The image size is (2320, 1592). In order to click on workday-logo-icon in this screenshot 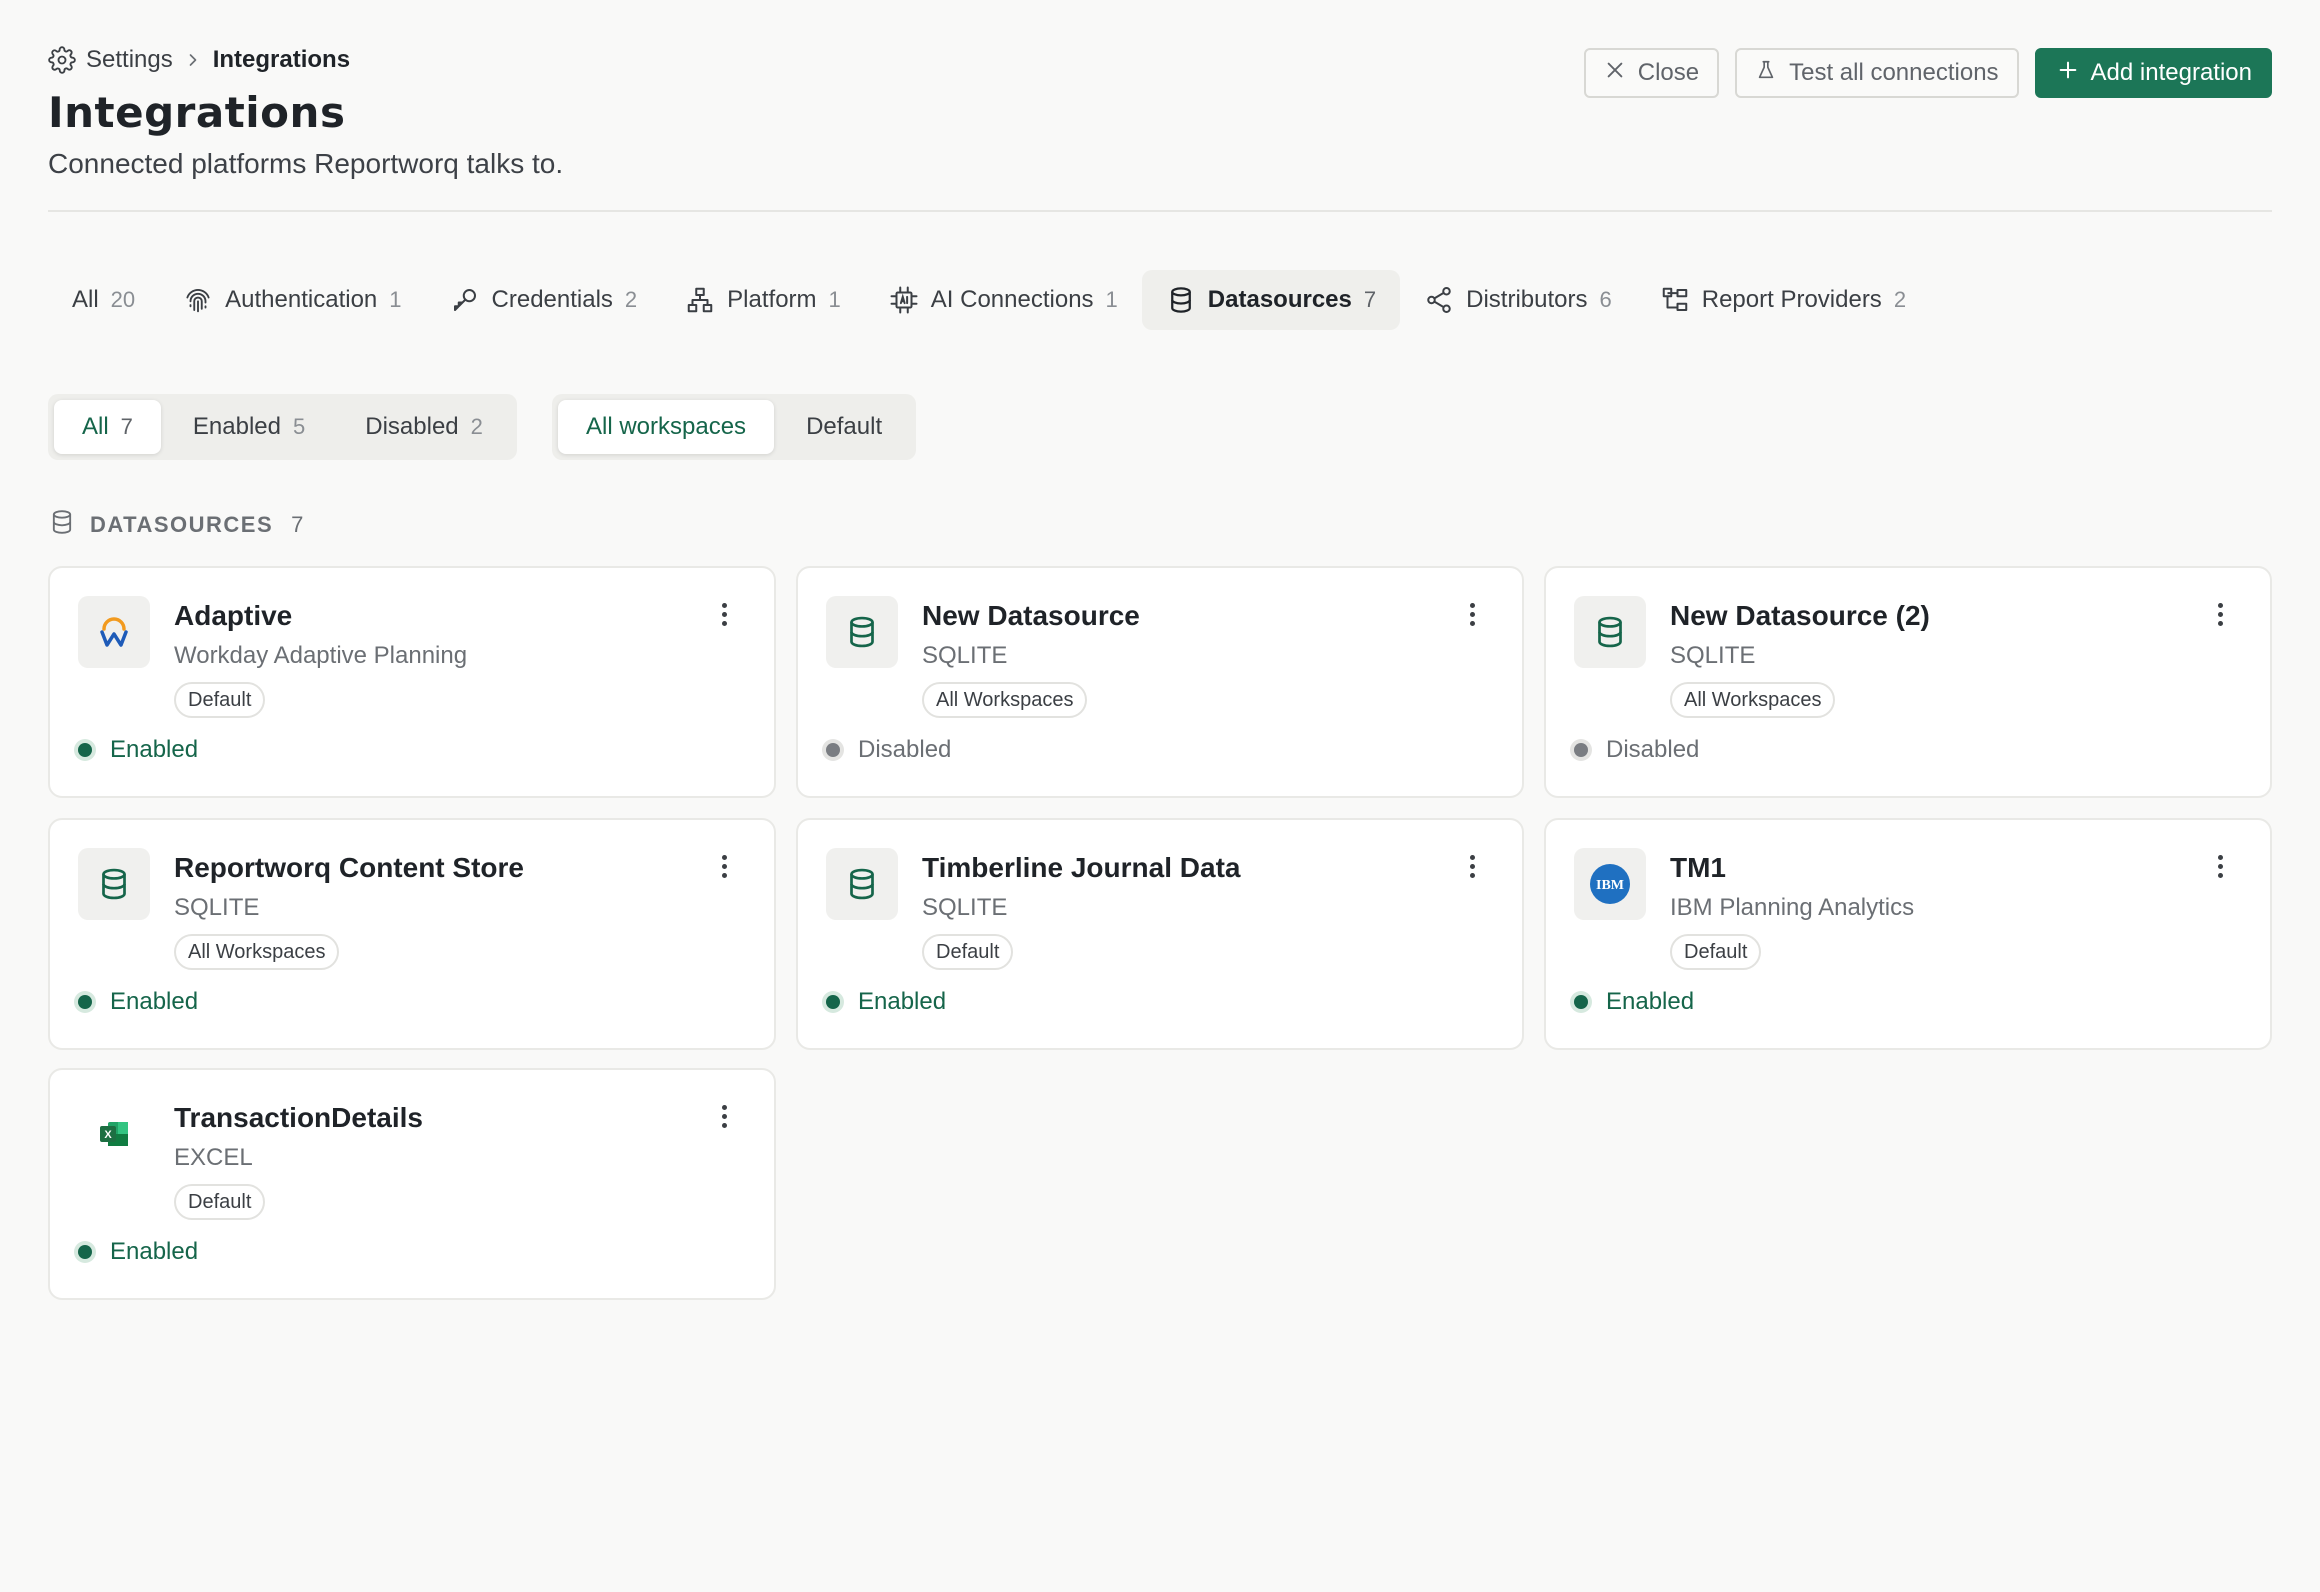, I will do `click(114, 632)`.